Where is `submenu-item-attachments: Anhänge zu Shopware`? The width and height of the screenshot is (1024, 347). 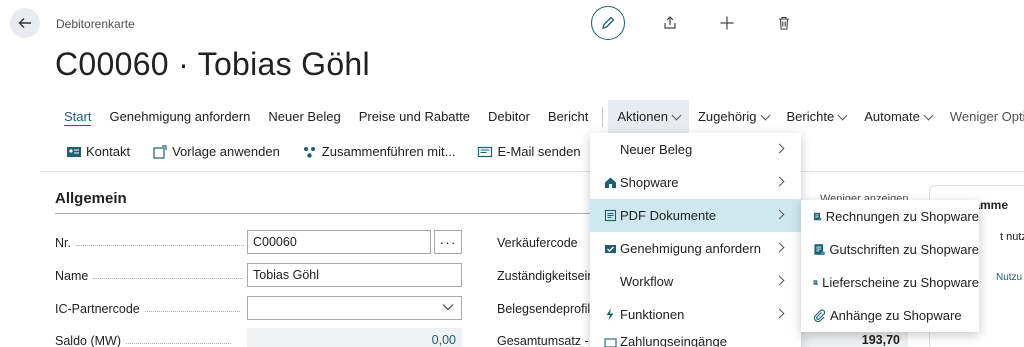 submenu-item-attachments: Anhänge zu Shopware is located at coordinates (890, 315).